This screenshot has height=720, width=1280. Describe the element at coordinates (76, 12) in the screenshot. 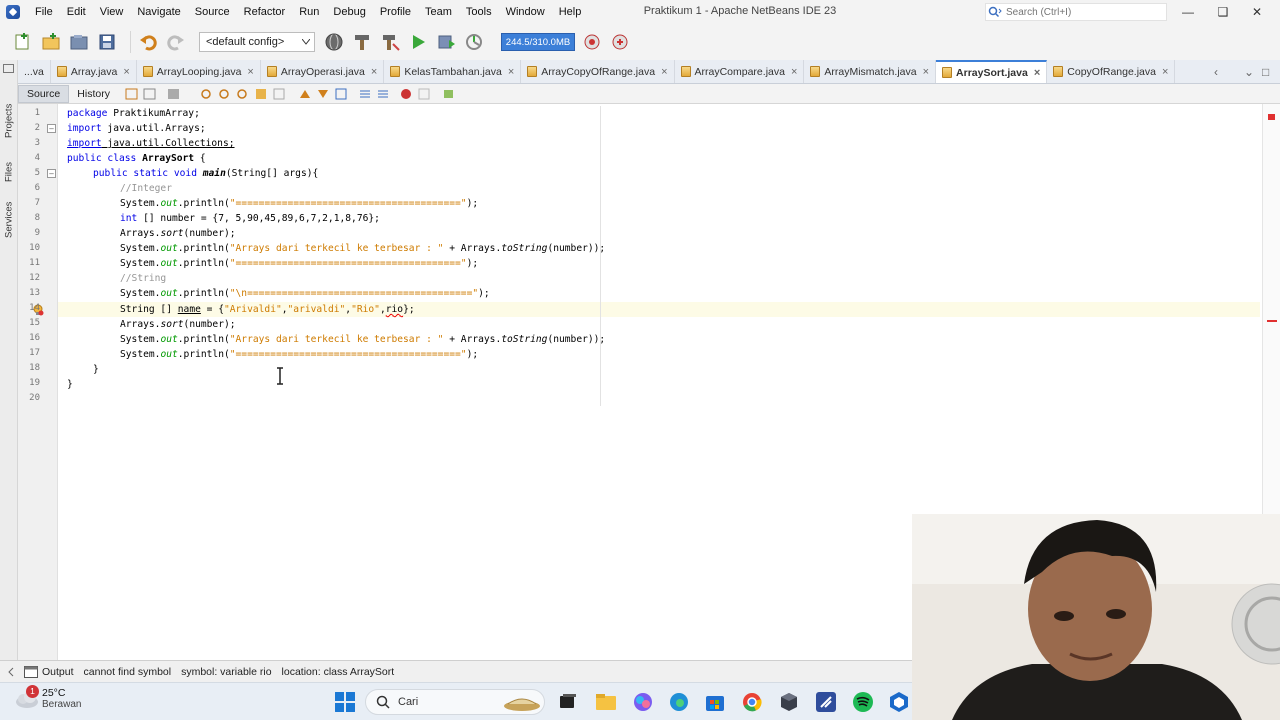

I see `menu-edit: Edit` at that location.